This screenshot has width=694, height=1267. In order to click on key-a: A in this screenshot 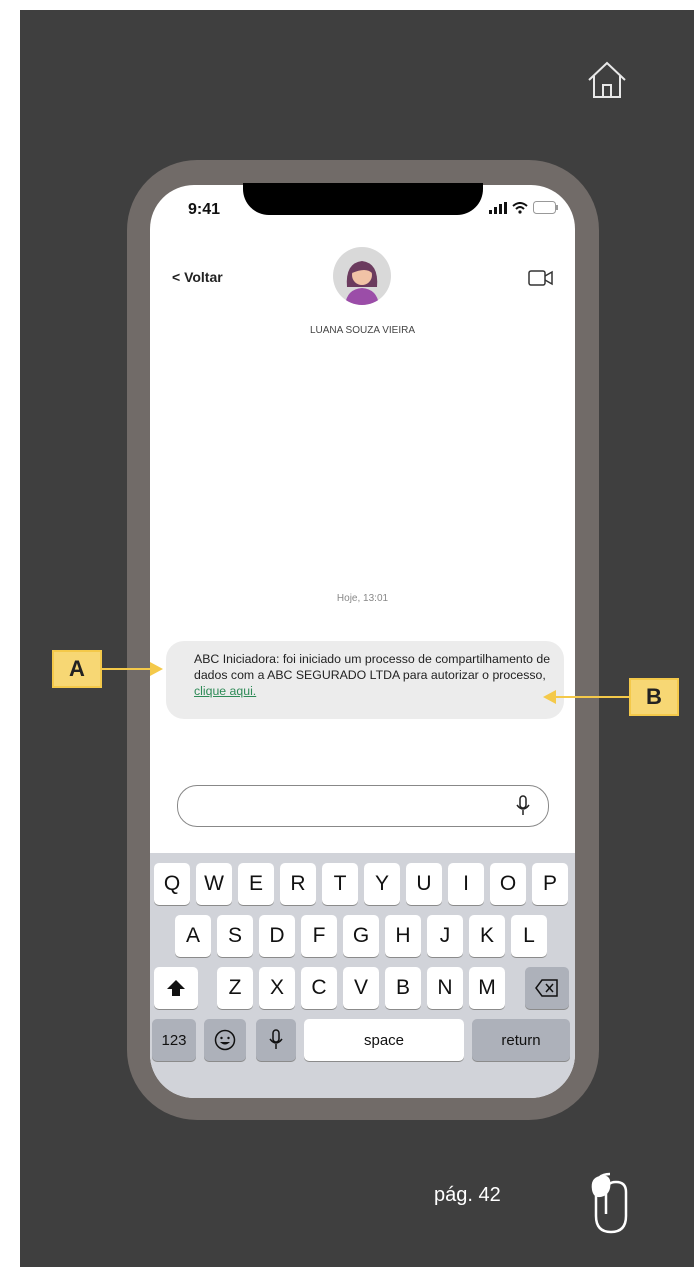, I will do `click(193, 936)`.